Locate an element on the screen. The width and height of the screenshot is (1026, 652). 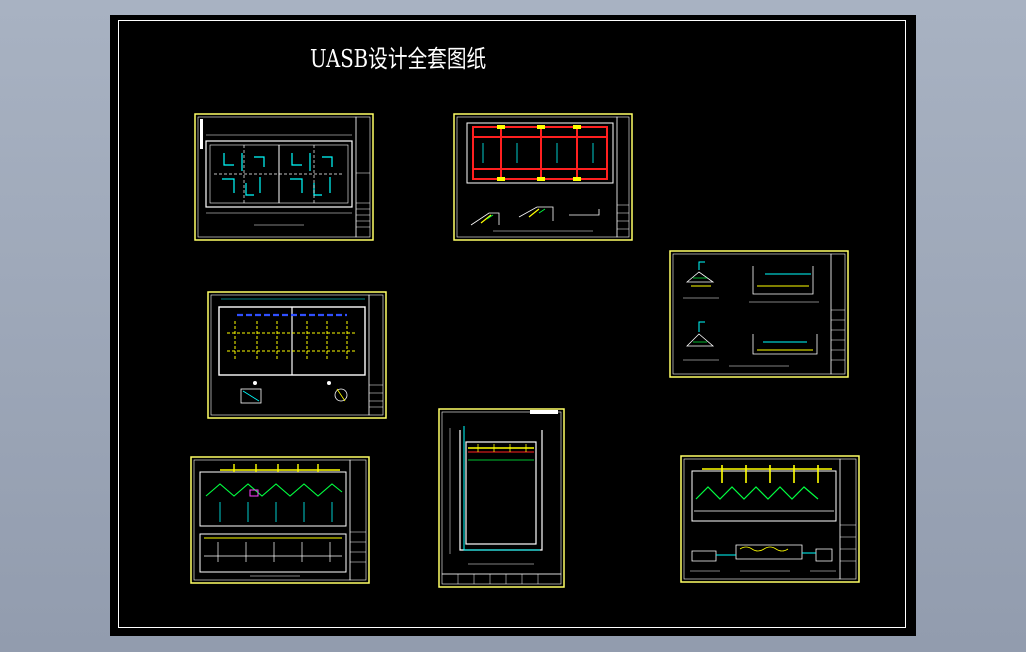
drawing-title: UASB设计全套图纸 is located at coordinates (398, 59).